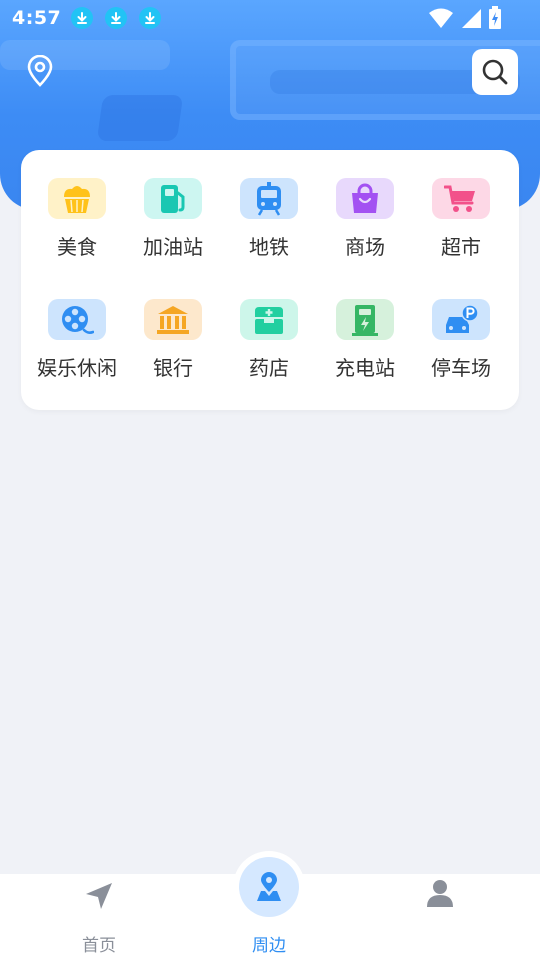 The image size is (540, 960). What do you see at coordinates (99, 917) in the screenshot?
I see `nav-home: 首页` at bounding box center [99, 917].